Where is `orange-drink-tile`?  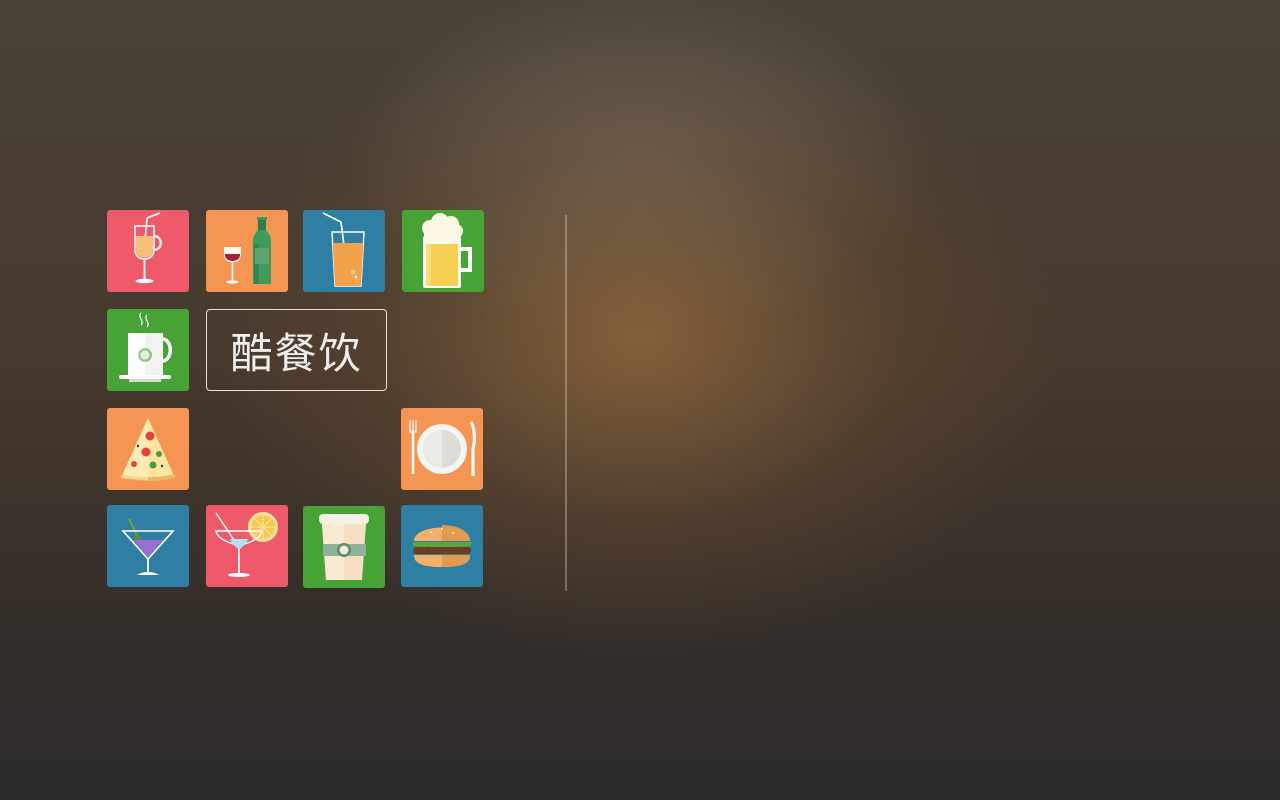
orange-drink-tile is located at coordinates (344, 251).